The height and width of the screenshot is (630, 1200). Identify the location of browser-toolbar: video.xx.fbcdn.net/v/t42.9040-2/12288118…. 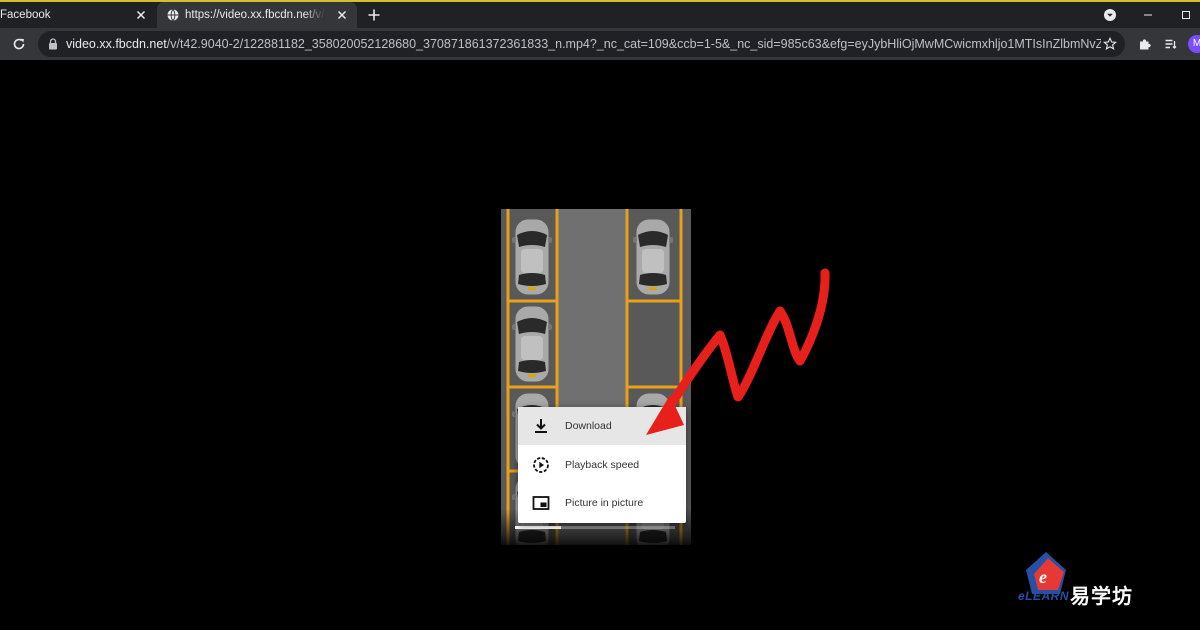
(600, 44).